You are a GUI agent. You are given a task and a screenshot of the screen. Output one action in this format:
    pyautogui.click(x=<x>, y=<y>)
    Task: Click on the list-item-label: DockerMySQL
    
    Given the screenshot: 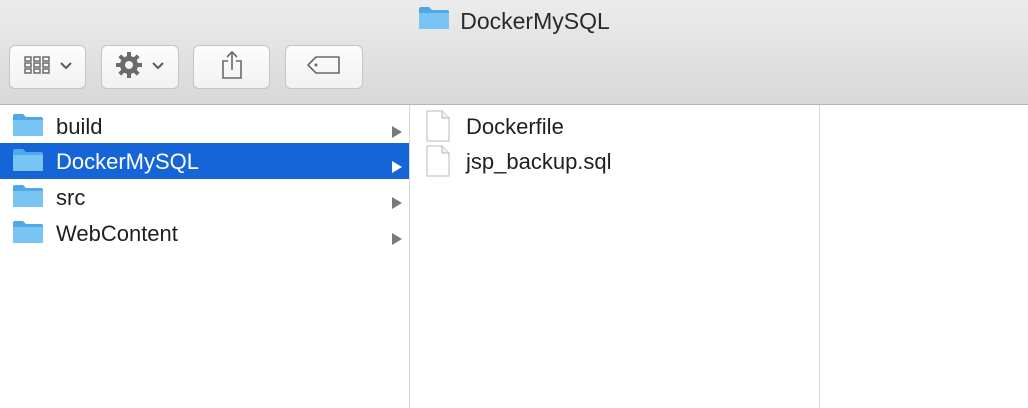 What is the action you would take?
    pyautogui.click(x=128, y=161)
    